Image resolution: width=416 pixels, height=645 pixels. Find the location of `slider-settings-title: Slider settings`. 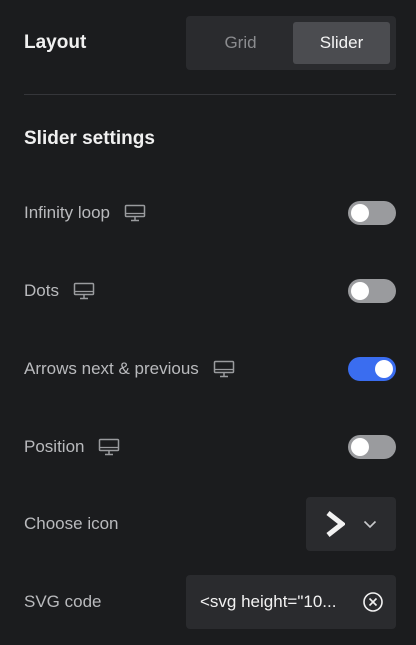

slider-settings-title: Slider settings is located at coordinates (89, 138).